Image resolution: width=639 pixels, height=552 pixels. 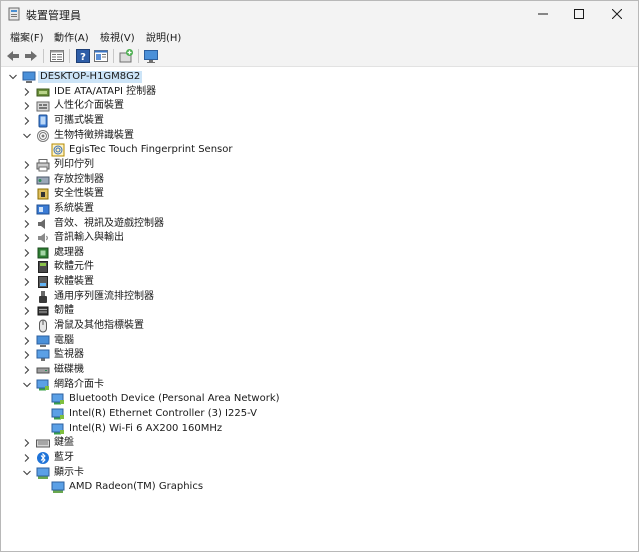 I want to click on tree-device-item: Intel(R) Wi-Fi 6 AX200 160MHz, so click(x=319, y=429).